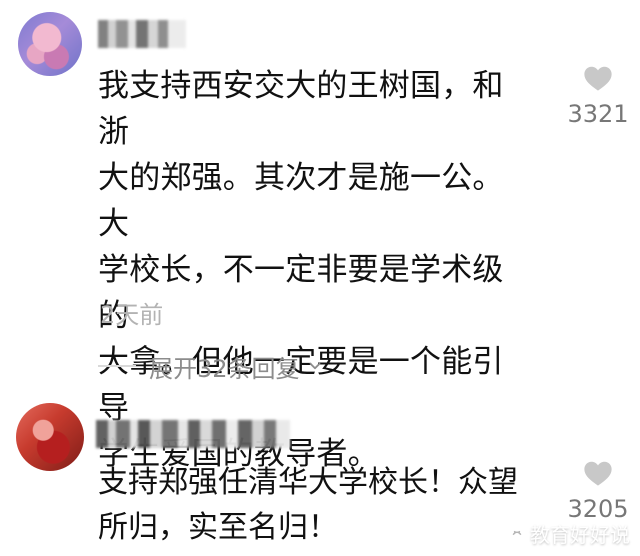  Describe the element at coordinates (580, 535) in the screenshot. I see `watermark-text: 教育好好说` at that location.